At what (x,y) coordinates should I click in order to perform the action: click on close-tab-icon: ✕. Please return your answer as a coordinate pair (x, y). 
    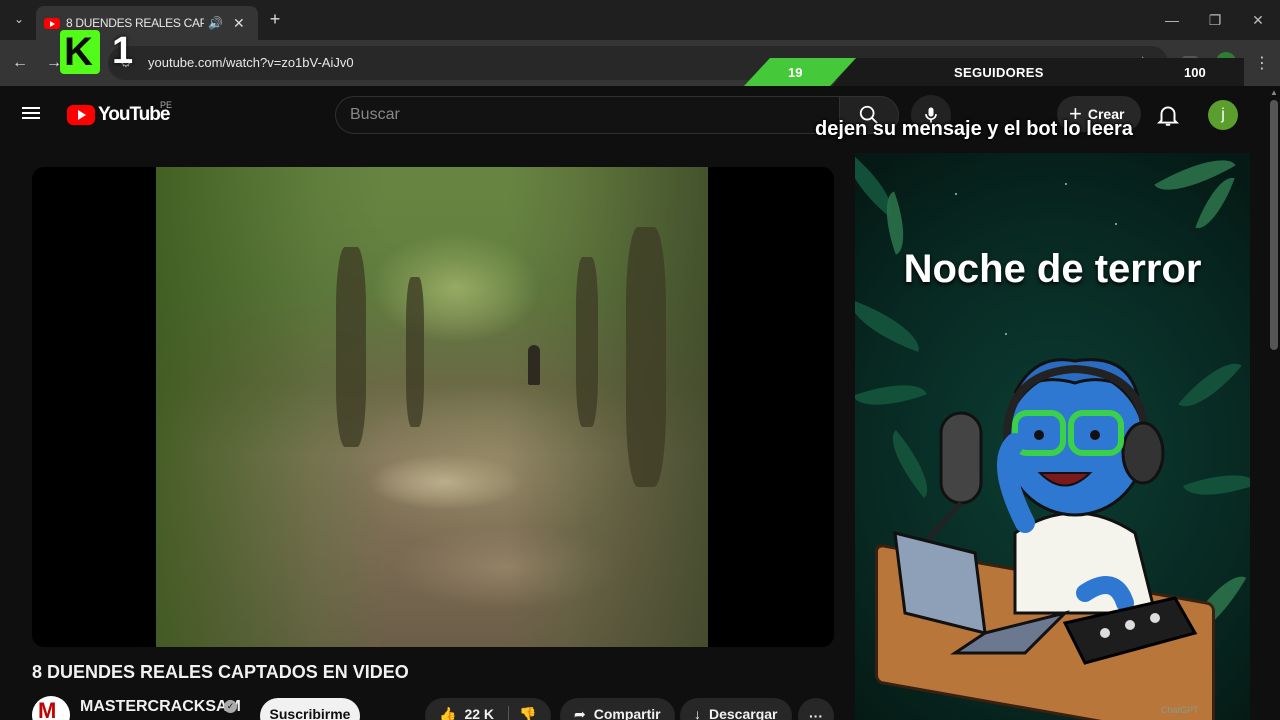
    Looking at the image, I should click on (239, 23).